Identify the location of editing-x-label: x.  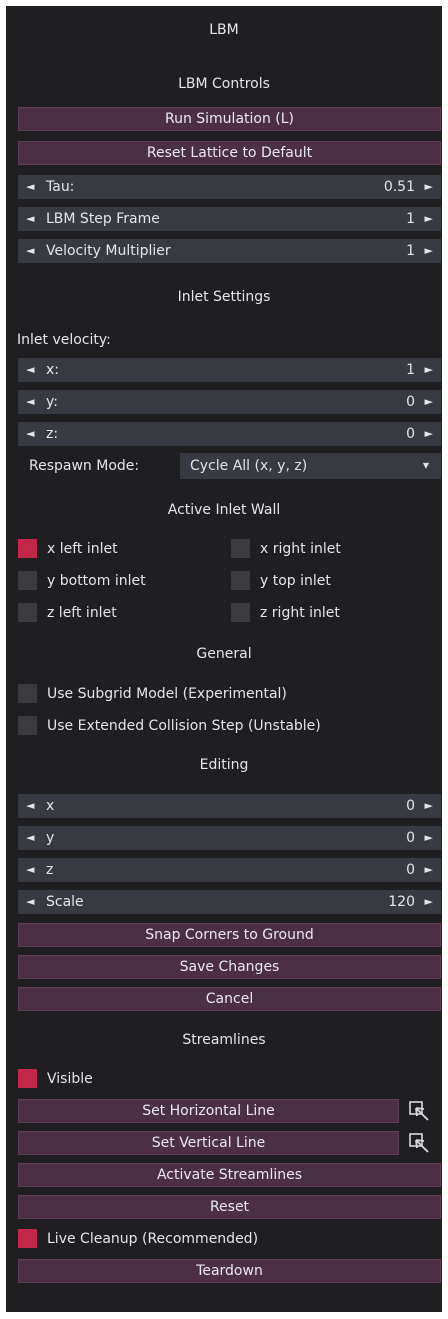
(50, 806).